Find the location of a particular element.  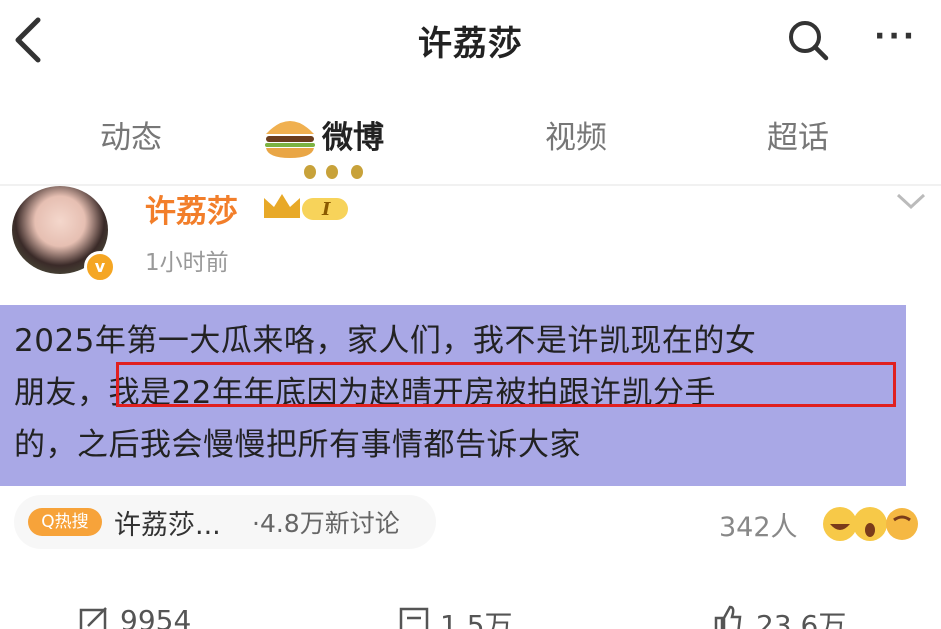

tab-weibo: 微博 is located at coordinates (353, 134).